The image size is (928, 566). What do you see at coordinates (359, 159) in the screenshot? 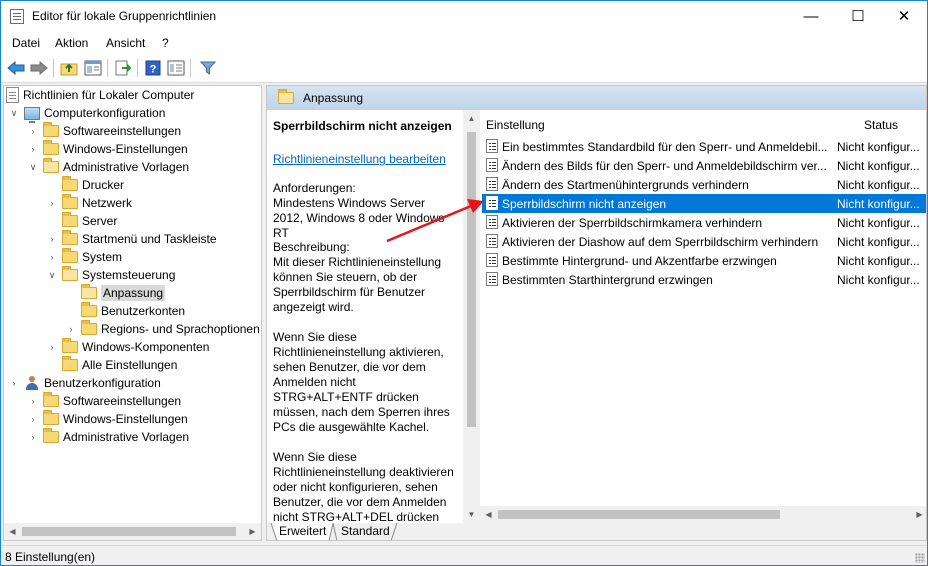
I see `edit-policy-link: Richtlinieneinstellung bearbeiten` at bounding box center [359, 159].